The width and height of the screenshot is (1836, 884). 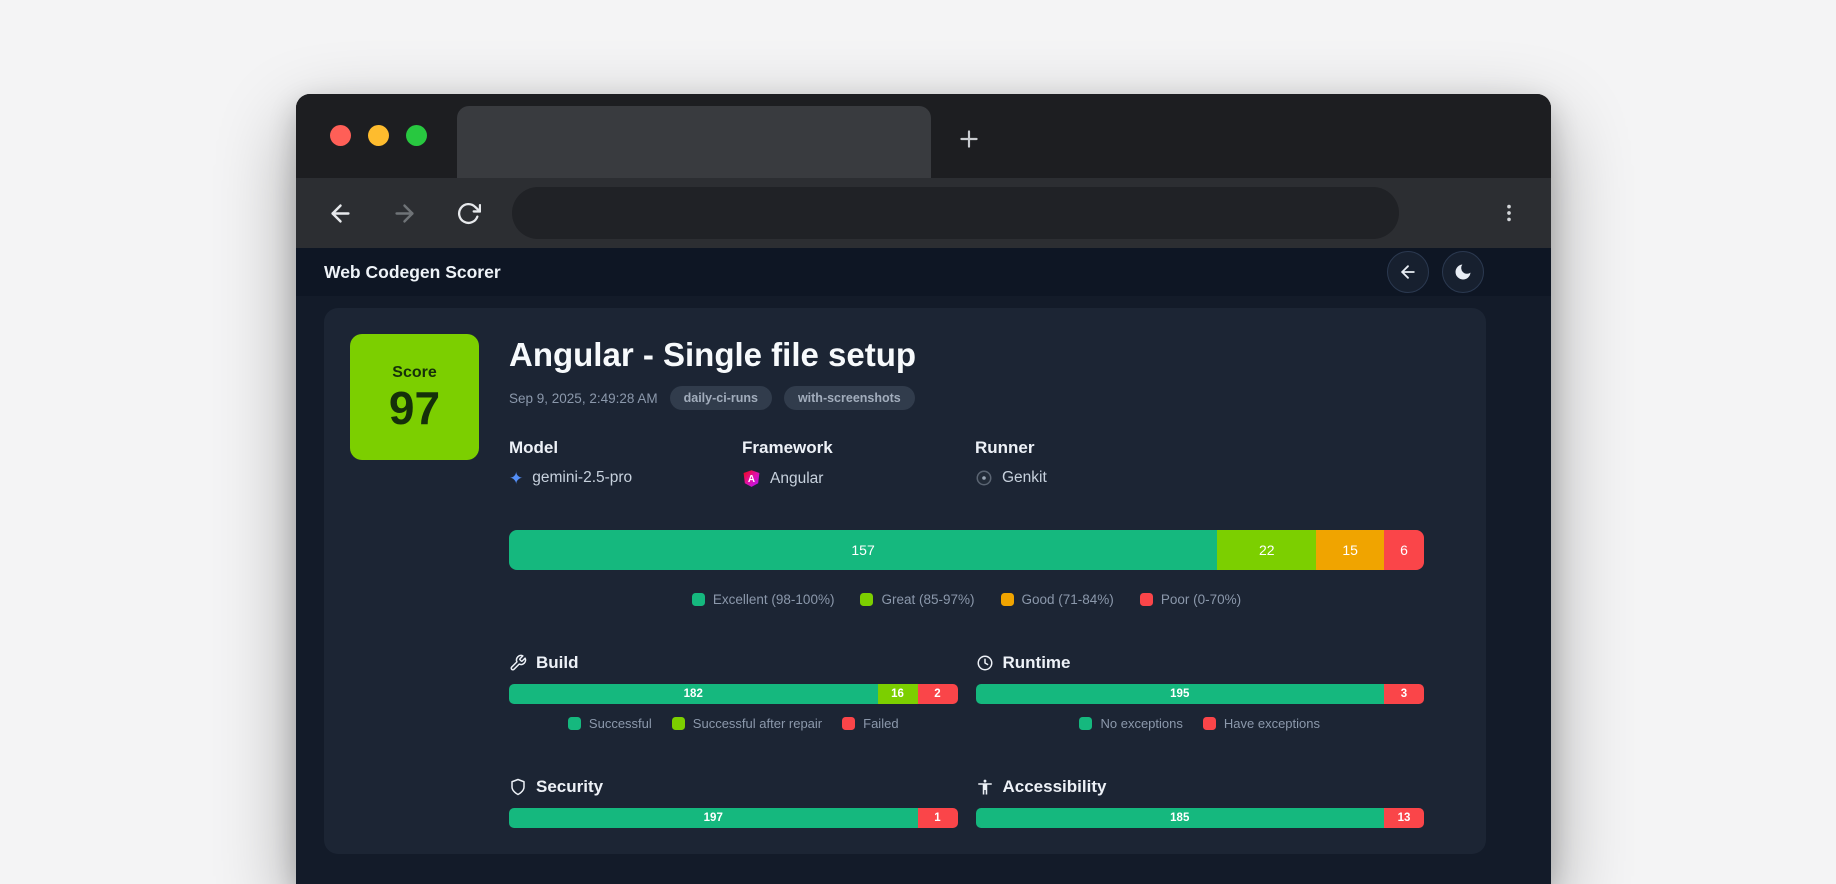 What do you see at coordinates (534, 447) in the screenshot?
I see `meta-label: Model` at bounding box center [534, 447].